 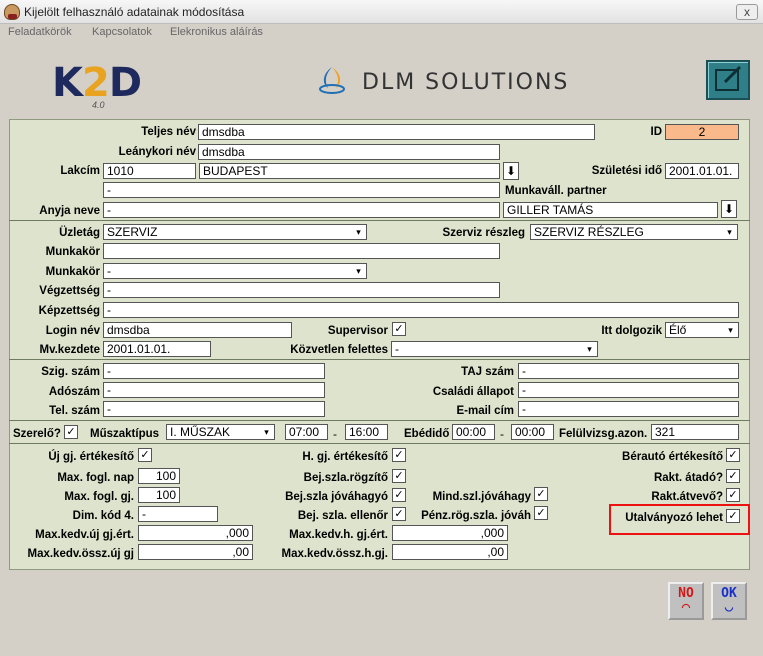 I want to click on kepzettseg-field: -, so click(x=421, y=310).